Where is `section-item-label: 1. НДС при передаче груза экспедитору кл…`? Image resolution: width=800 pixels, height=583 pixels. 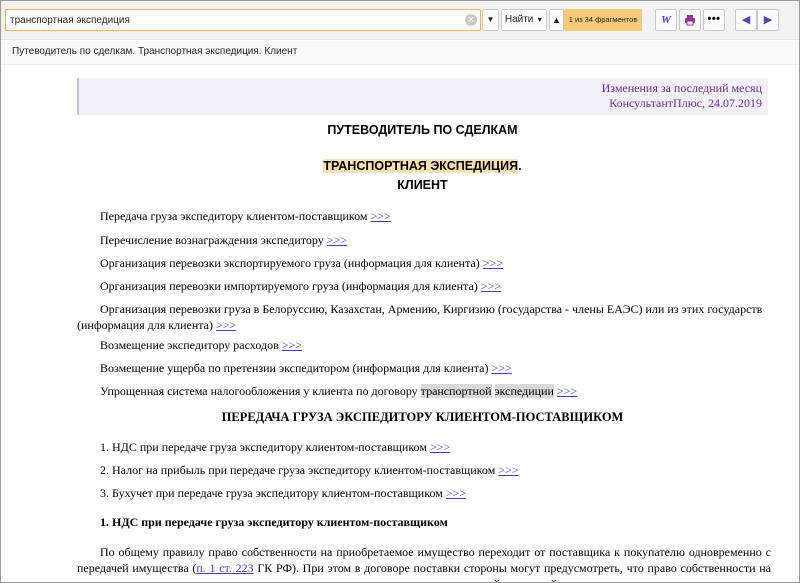
section-item-label: 1. НДС при передаче груза экспедитору кл… is located at coordinates (263, 447).